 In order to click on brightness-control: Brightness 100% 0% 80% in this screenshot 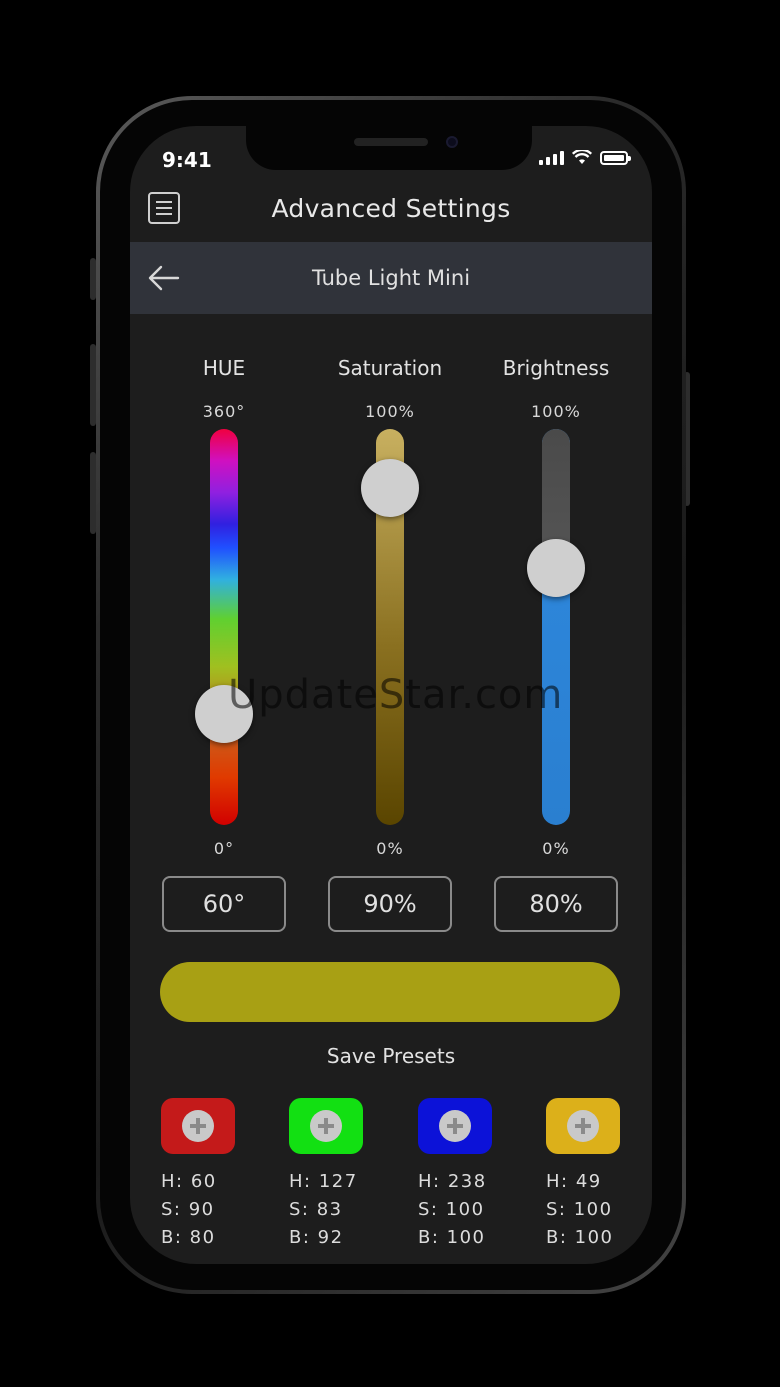, I will do `click(556, 644)`.